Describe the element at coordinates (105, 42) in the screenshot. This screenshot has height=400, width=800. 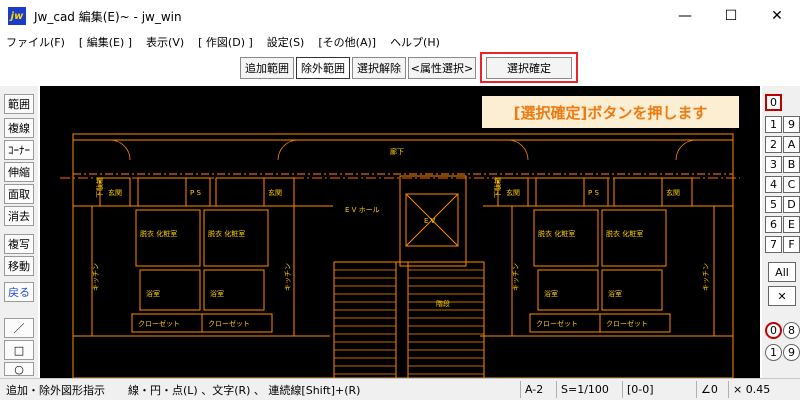
I see `menu-edit: [ 編集(E) ]` at that location.